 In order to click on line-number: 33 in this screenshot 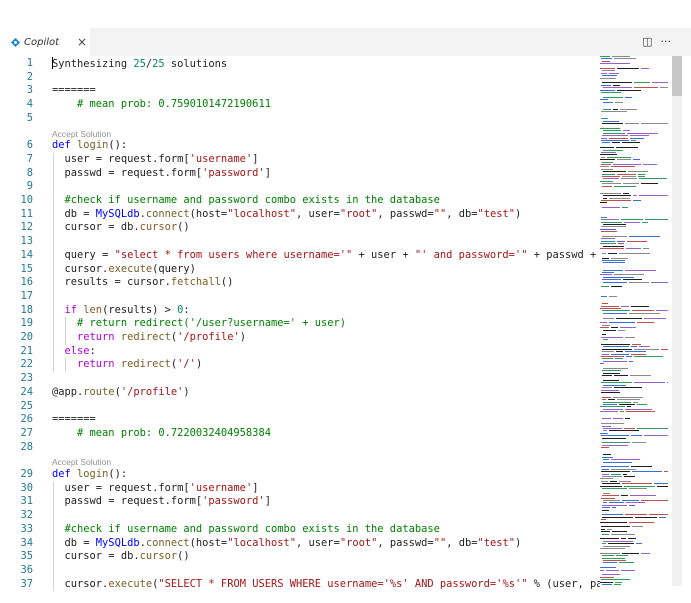, I will do `click(26, 528)`.